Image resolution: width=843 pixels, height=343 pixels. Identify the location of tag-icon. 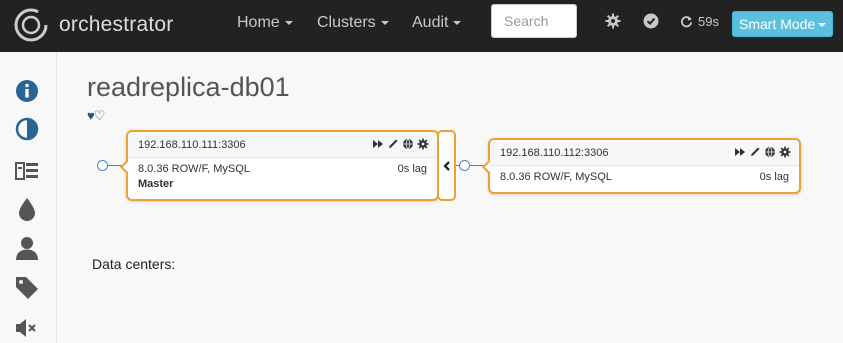
(27, 288).